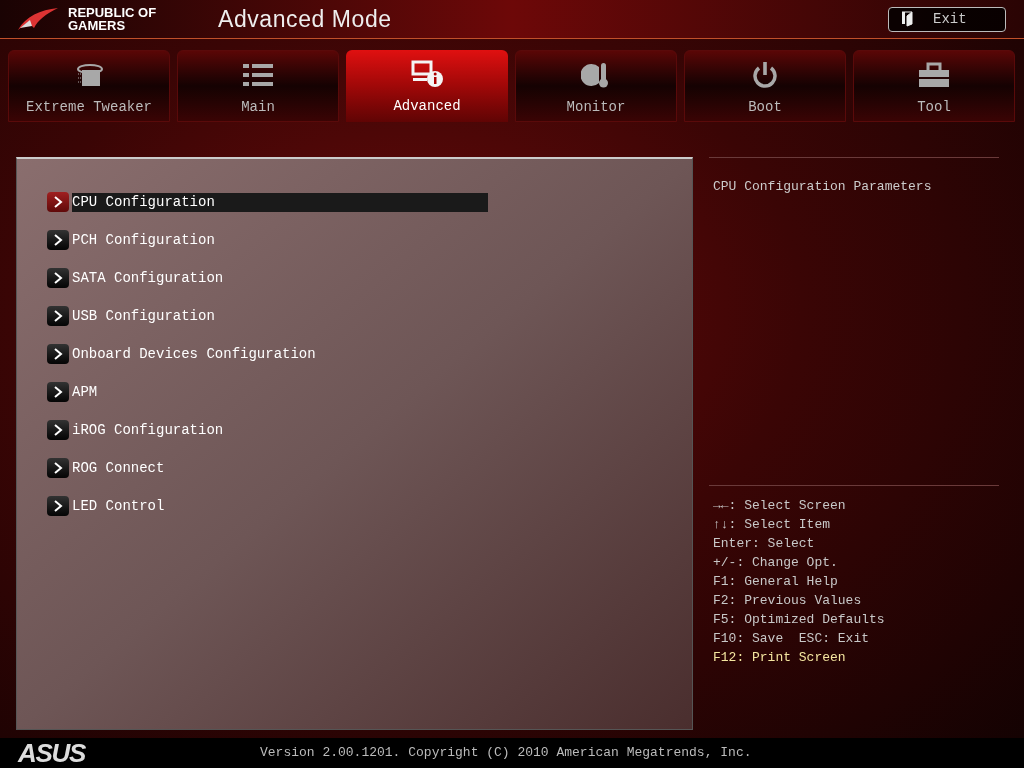  I want to click on menu-item: ROG Connect, so click(118, 468).